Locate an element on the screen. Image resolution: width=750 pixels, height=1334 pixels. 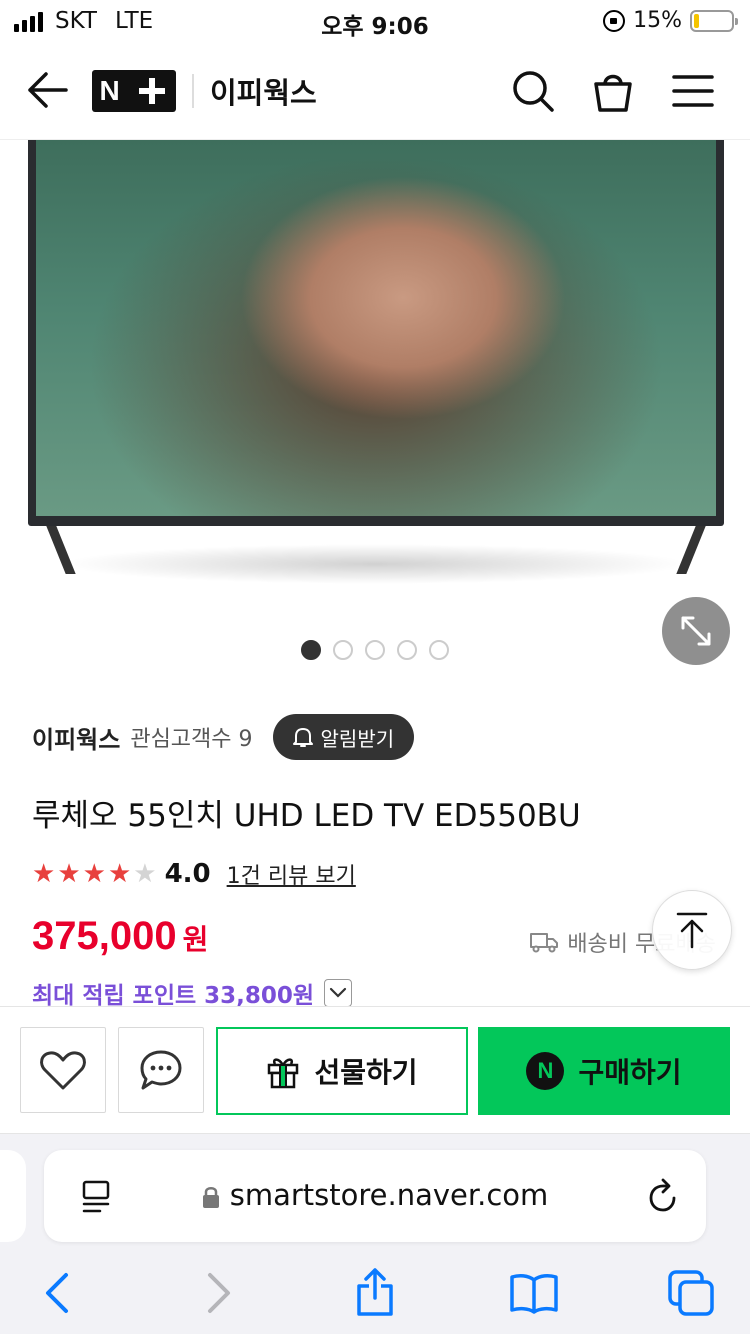
expand-image-button is located at coordinates (696, 631).